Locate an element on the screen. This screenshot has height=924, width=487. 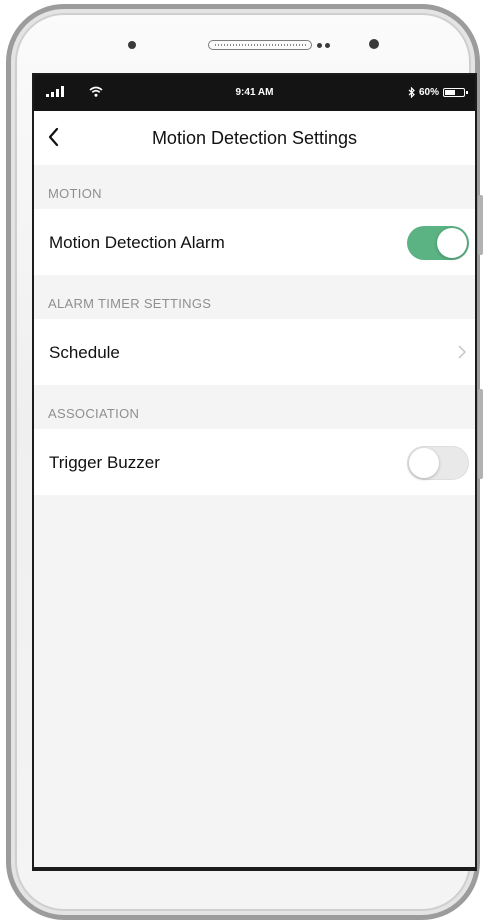
battery-icon is located at coordinates (455, 92).